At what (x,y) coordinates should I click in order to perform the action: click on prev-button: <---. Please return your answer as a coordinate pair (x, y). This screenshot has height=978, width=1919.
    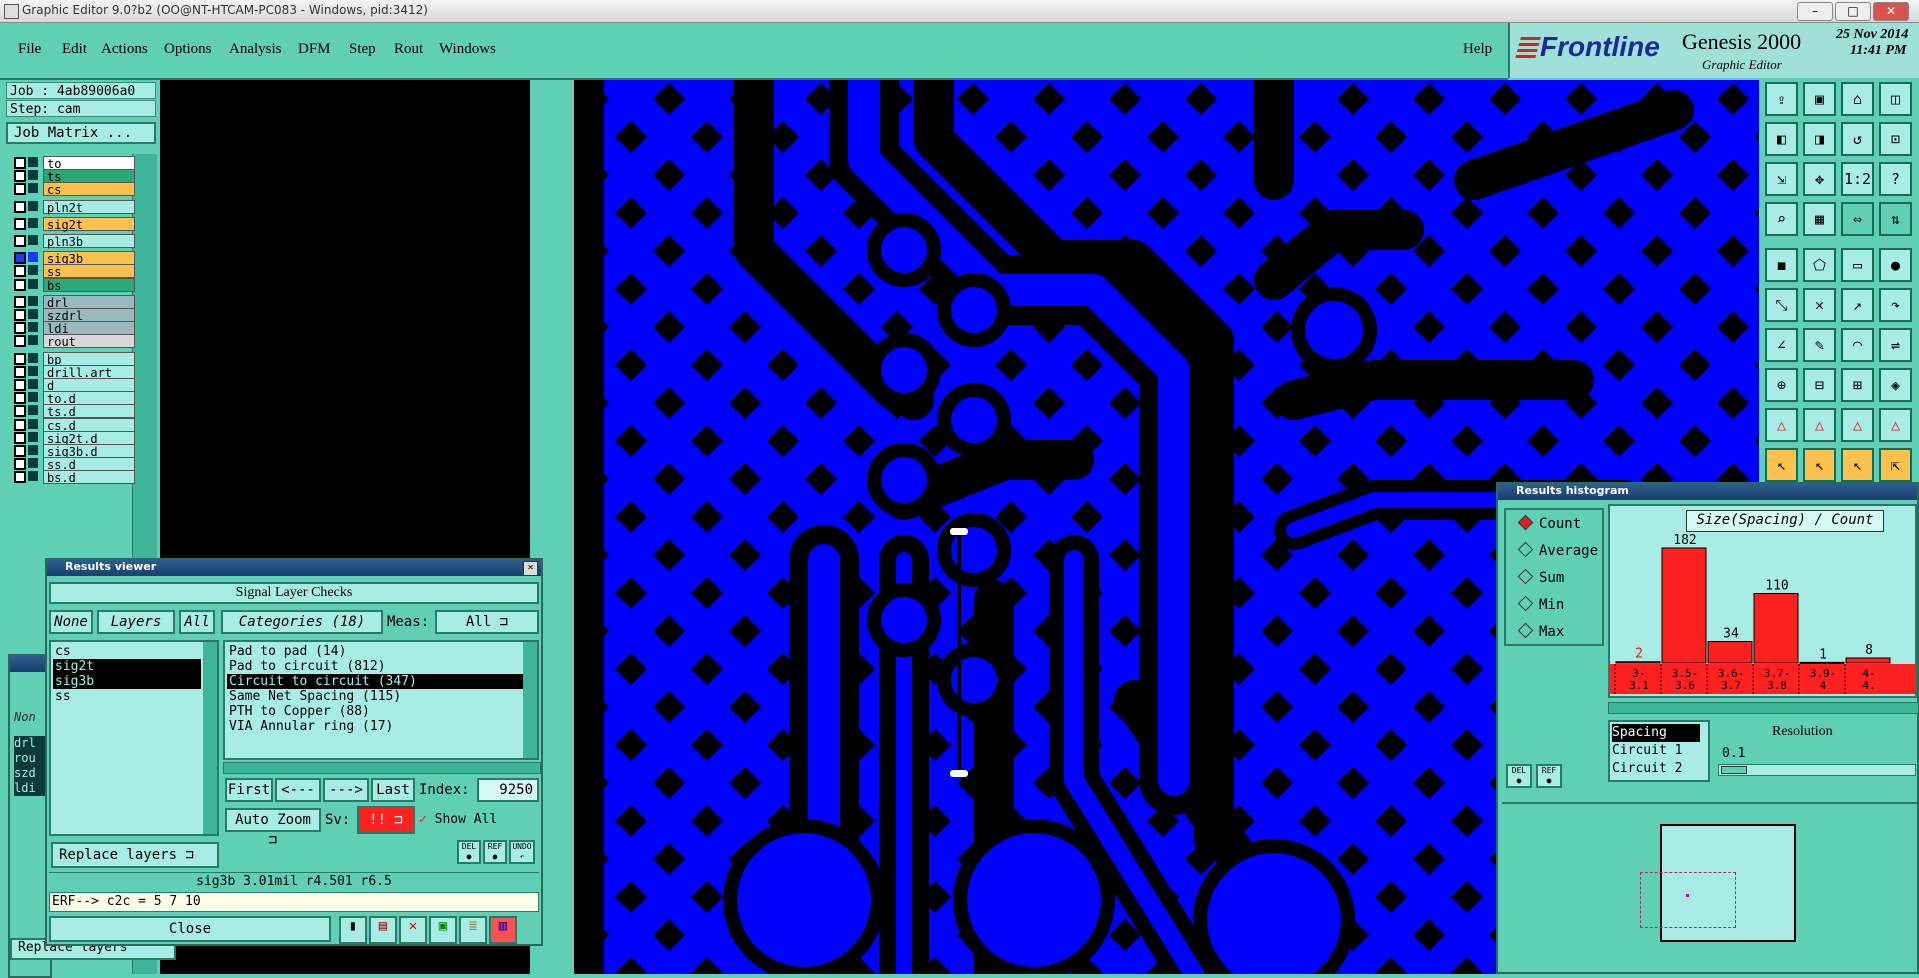
    Looking at the image, I should click on (298, 790).